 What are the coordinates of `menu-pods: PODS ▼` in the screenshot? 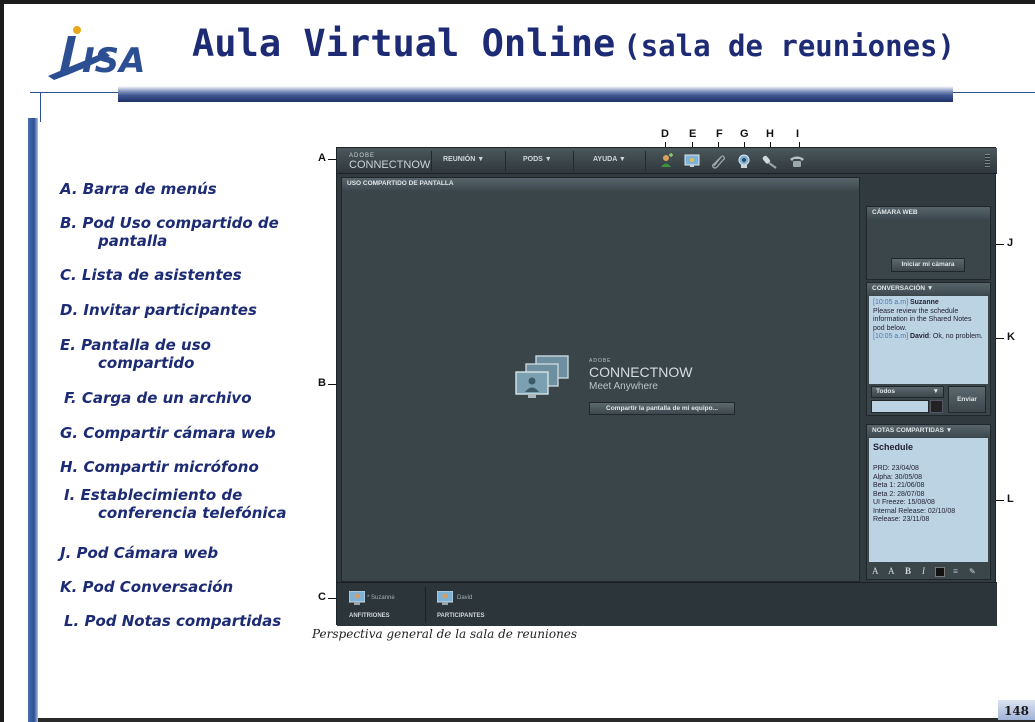 It's located at (537, 159).